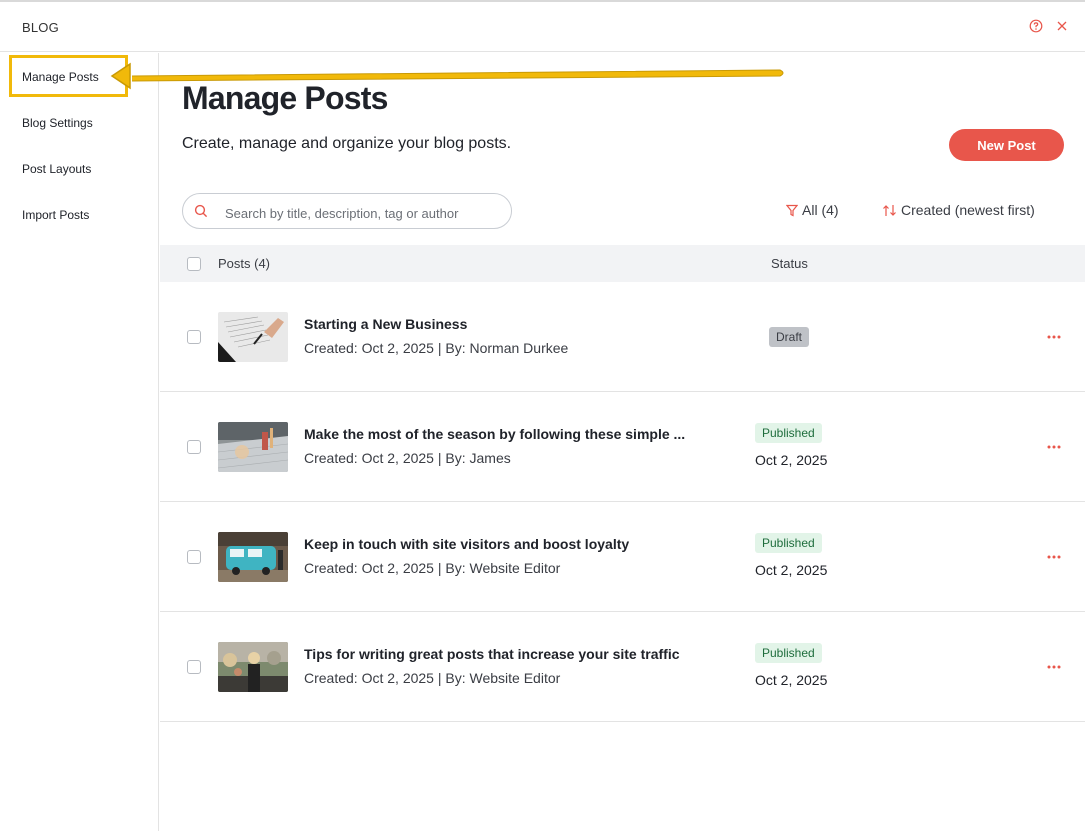 The image size is (1085, 831). I want to click on search-box, so click(347, 211).